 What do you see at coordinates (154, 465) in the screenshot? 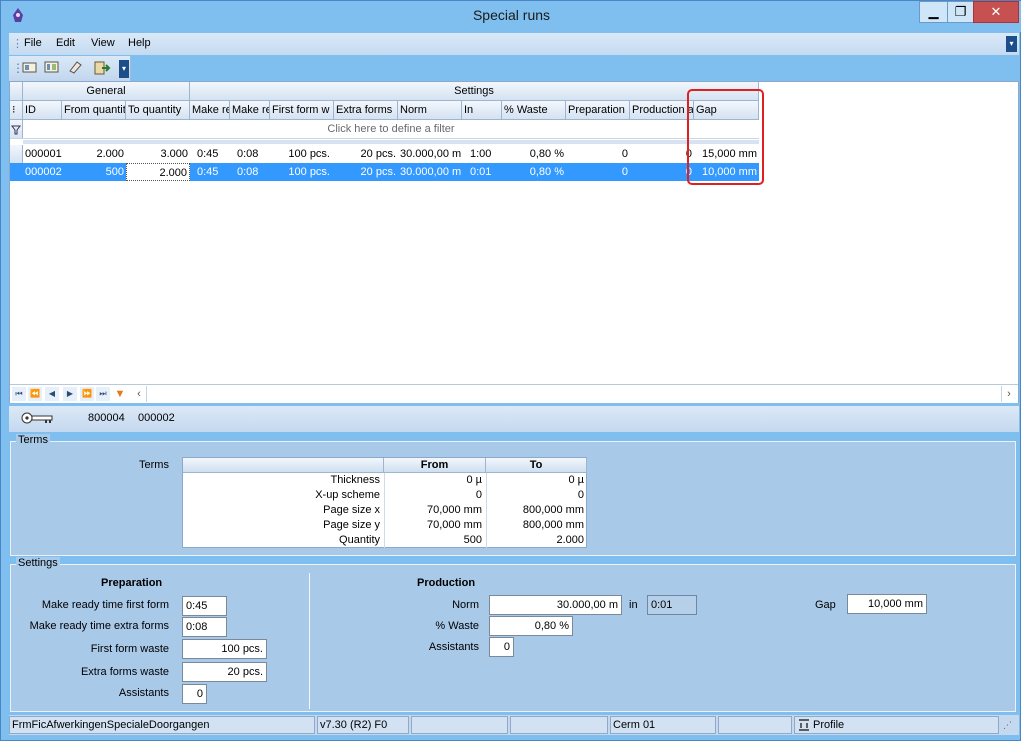
I see `terms-label: Terms` at bounding box center [154, 465].